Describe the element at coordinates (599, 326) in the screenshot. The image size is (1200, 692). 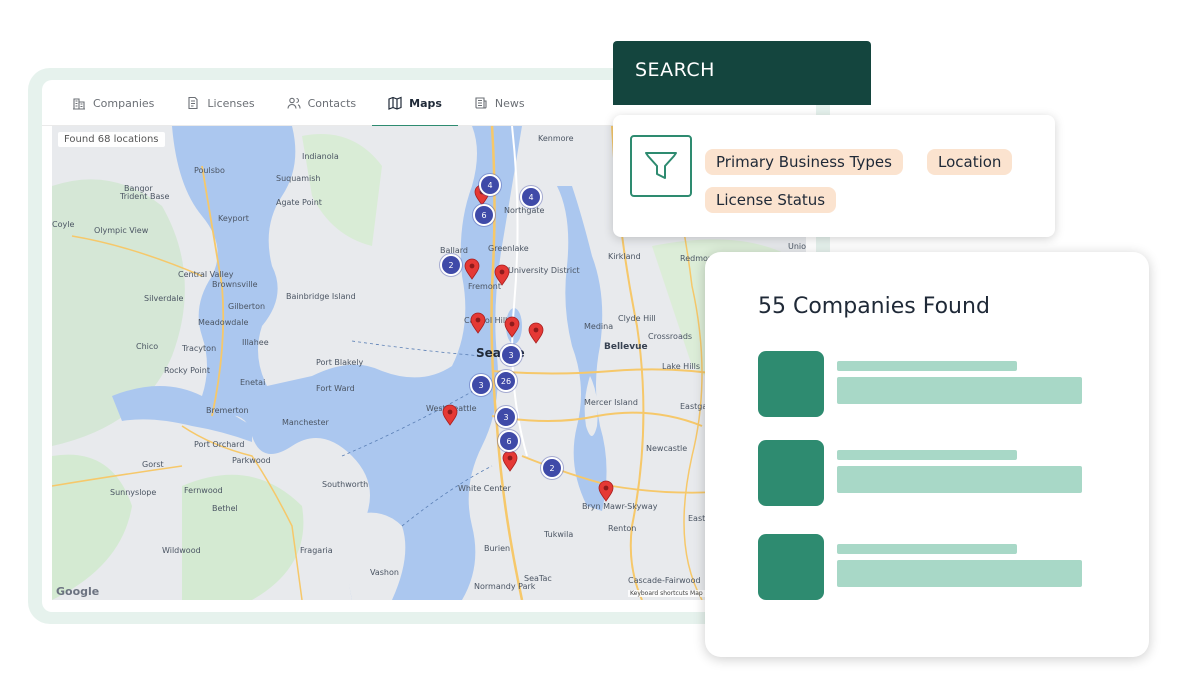
I see `place-label: Medina` at that location.